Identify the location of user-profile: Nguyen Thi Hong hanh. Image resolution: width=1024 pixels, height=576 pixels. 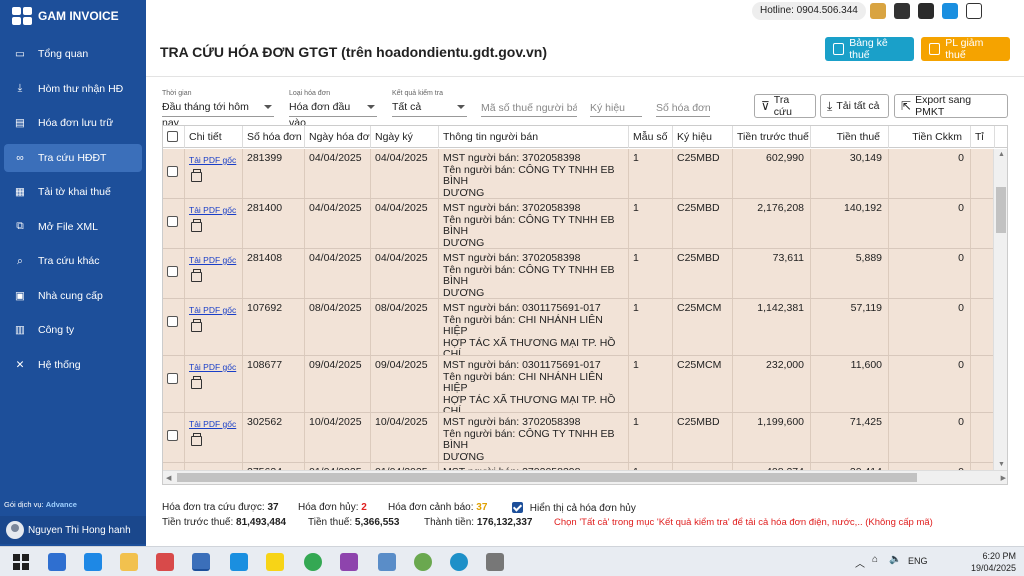
(73, 530).